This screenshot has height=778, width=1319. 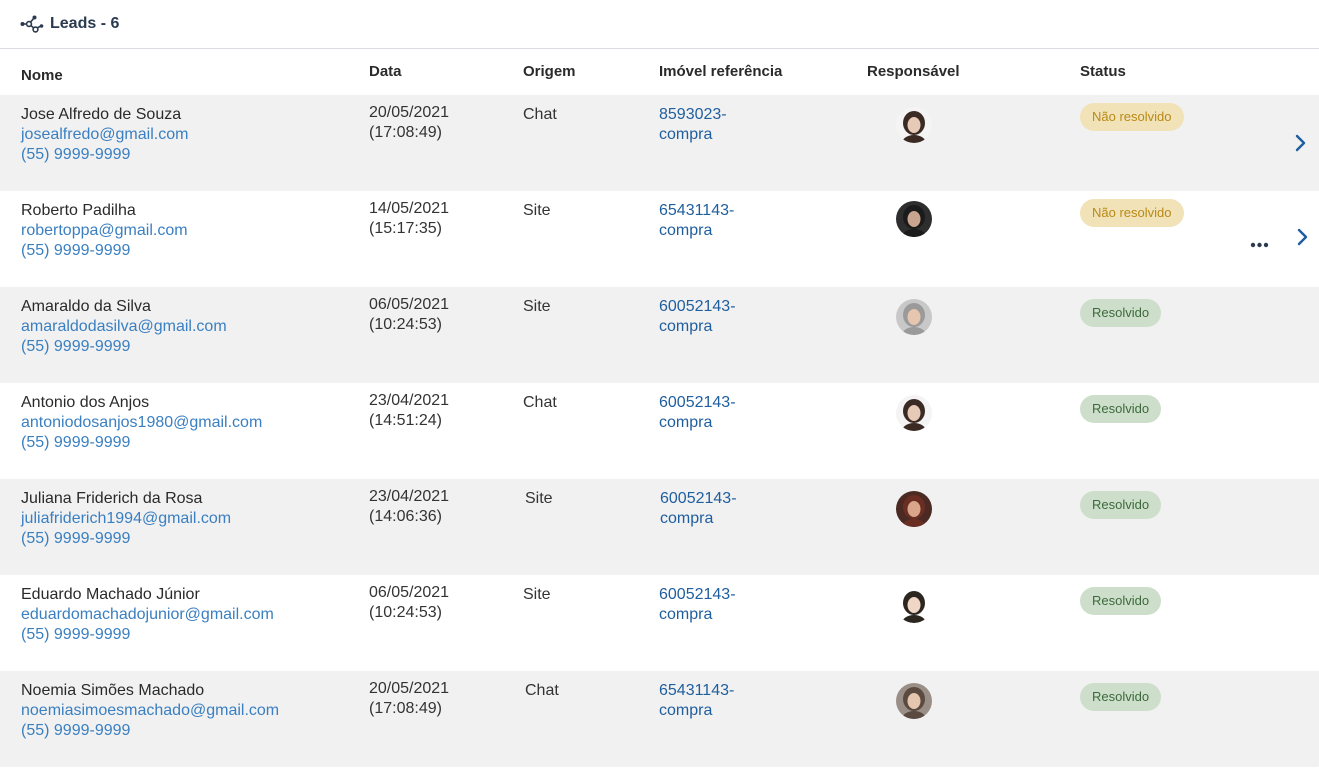 I want to click on lead-date: 14/05/2021, so click(x=409, y=208).